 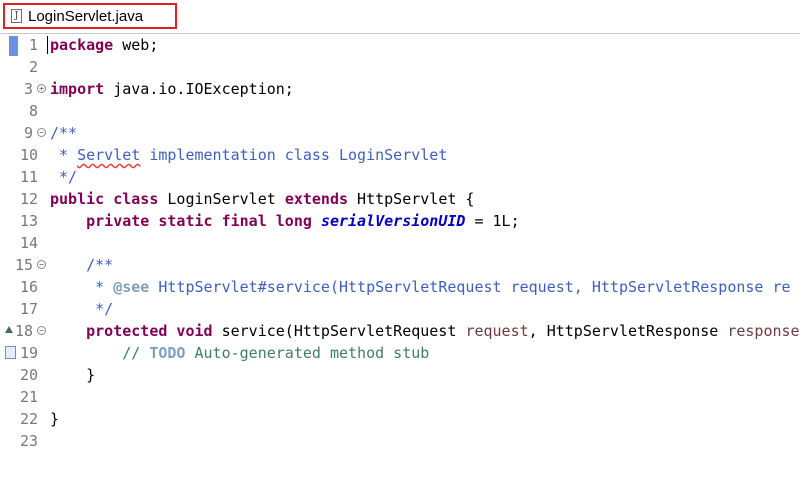 I want to click on spelling-error: Servlet, so click(x=109, y=155).